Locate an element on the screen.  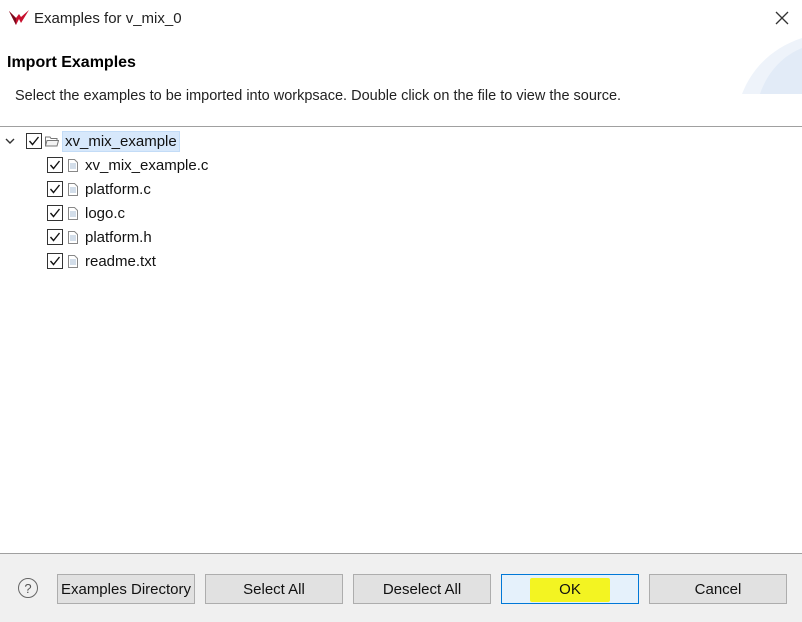
examples-directory-button: Examples Directory is located at coordinates (126, 589).